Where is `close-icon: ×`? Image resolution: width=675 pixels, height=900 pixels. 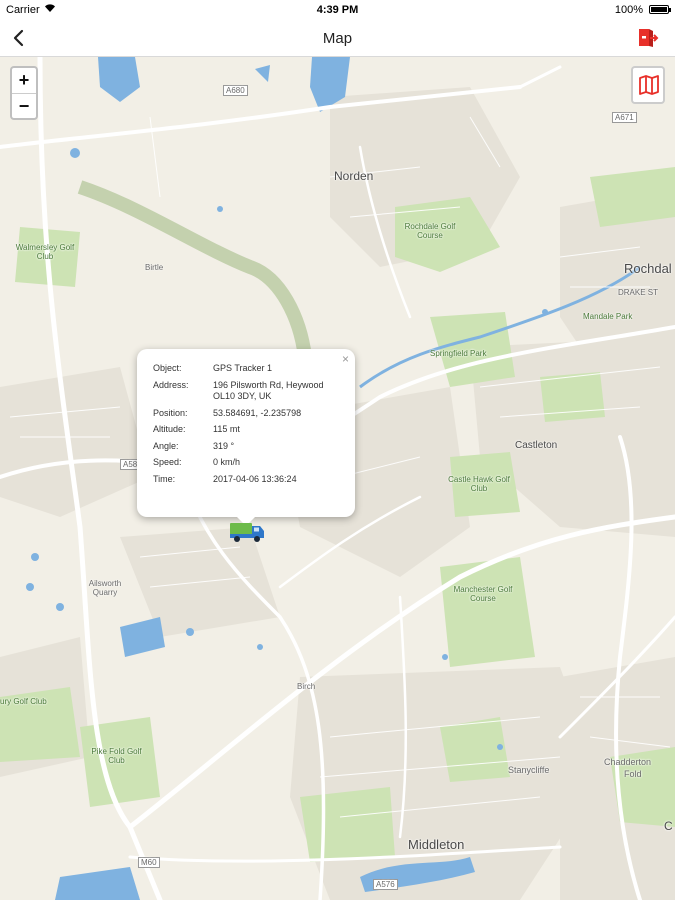
close-icon: × is located at coordinates (345, 359).